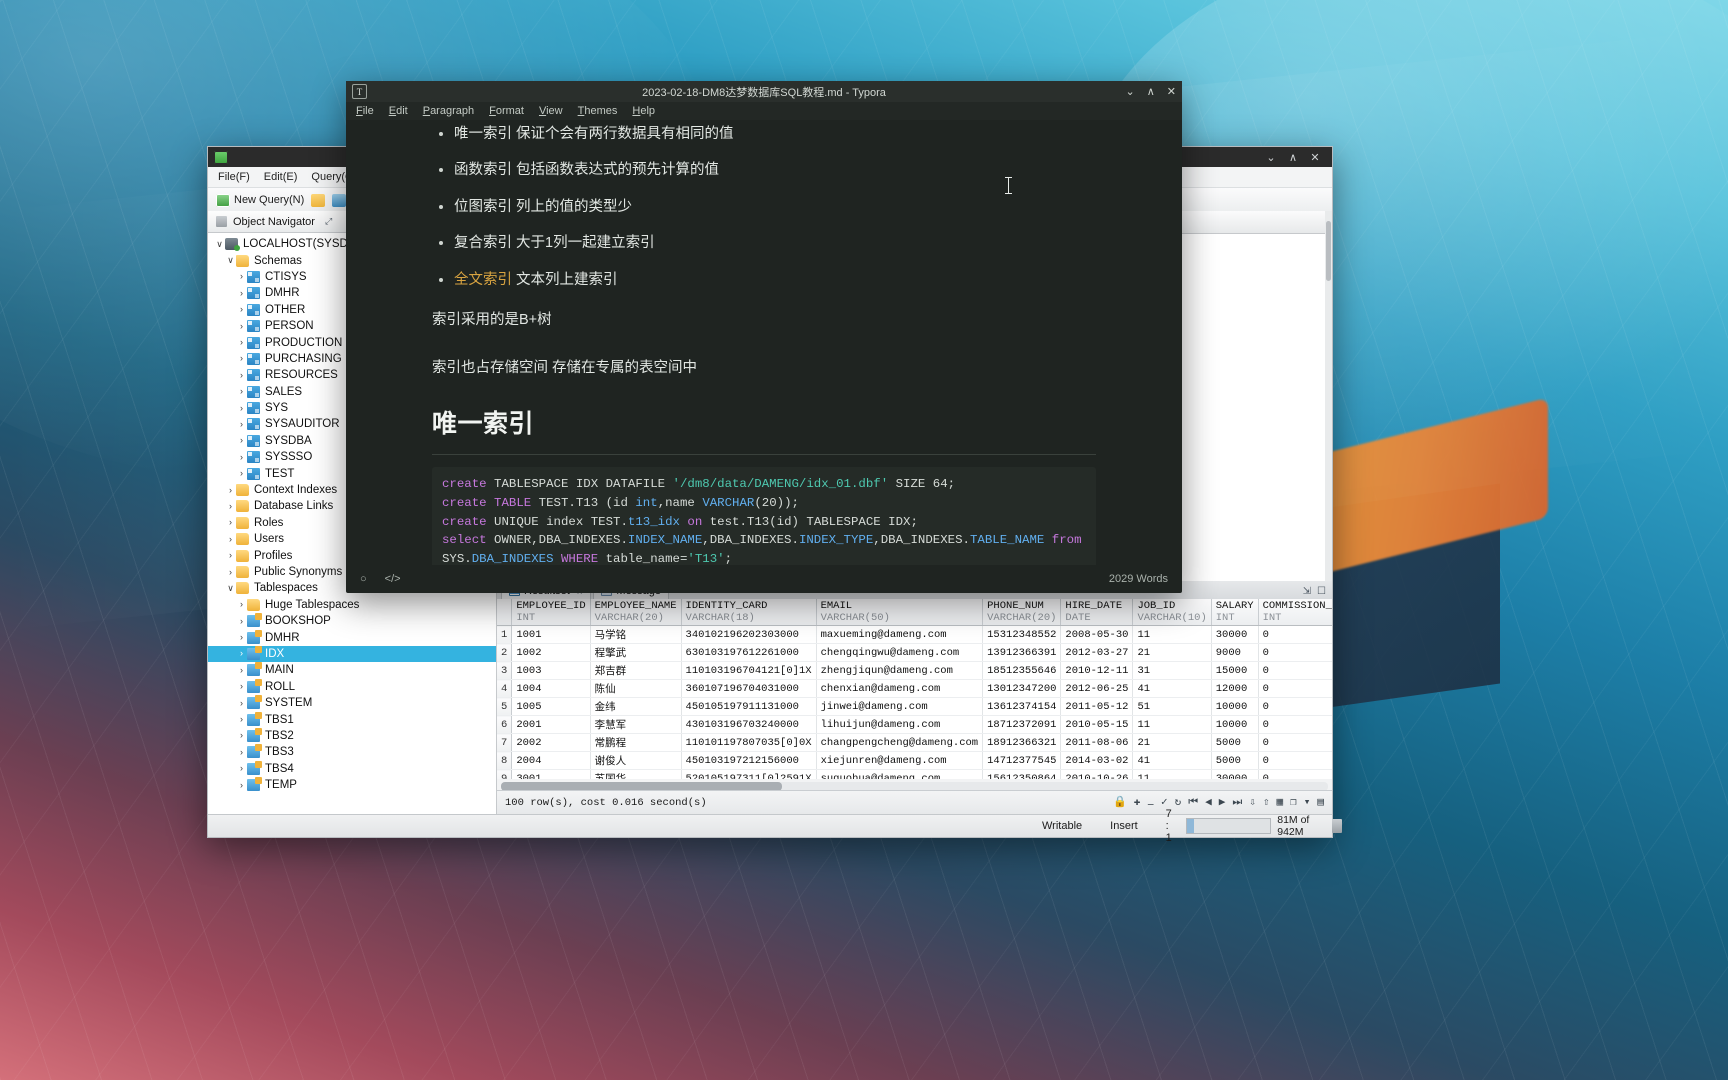 The height and width of the screenshot is (1080, 1728). I want to click on table-cell: 18912366321, so click(1022, 742).